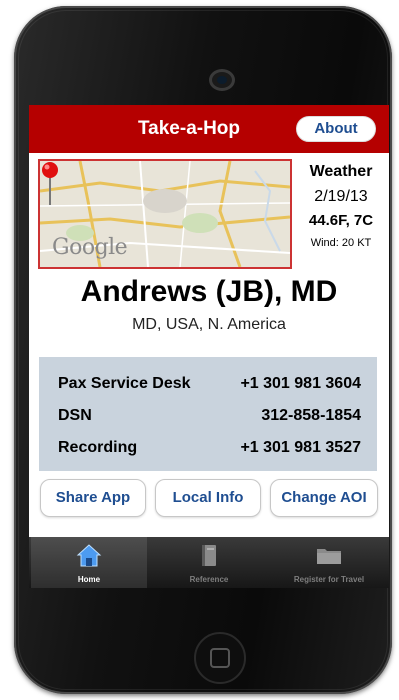 The height and width of the screenshot is (700, 399). Describe the element at coordinates (341, 196) in the screenshot. I see `weather-date: 2/19/13` at that location.